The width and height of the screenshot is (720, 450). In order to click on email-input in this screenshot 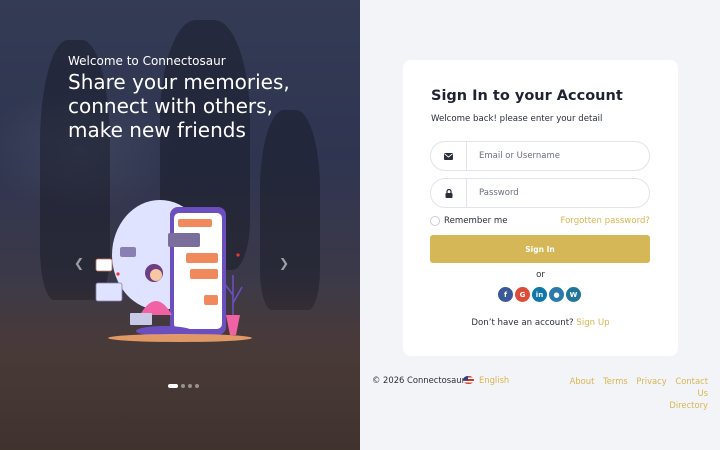, I will do `click(558, 156)`.